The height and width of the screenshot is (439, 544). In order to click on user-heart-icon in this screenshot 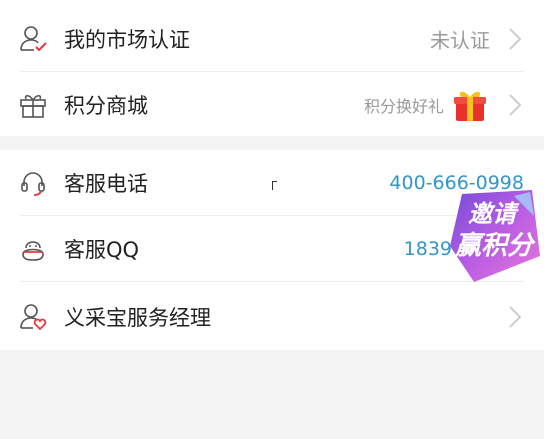, I will do `click(33, 317)`.